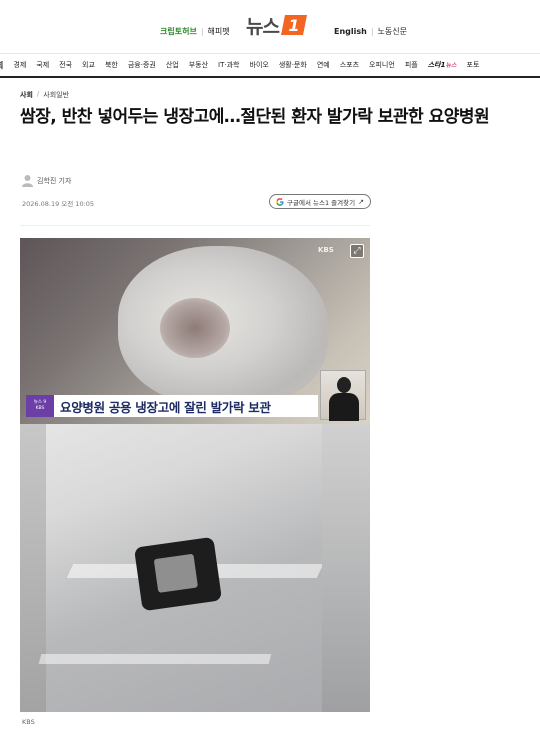 Image resolution: width=540 pixels, height=736 pixels. I want to click on divider, so click(195, 225).